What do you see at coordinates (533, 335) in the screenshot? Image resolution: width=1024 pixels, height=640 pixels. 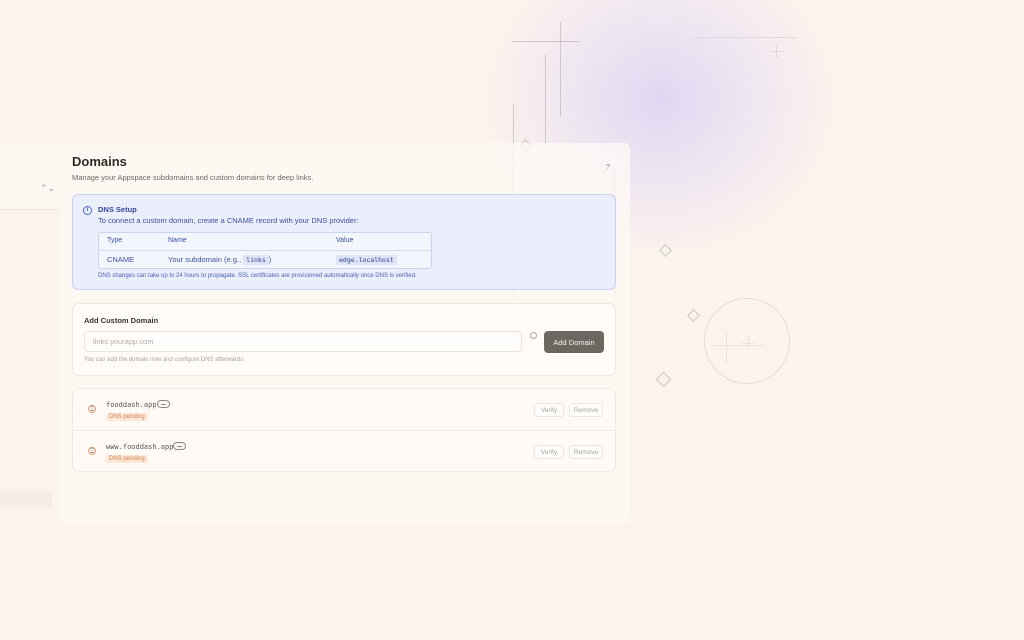 I see `input-status-icon` at bounding box center [533, 335].